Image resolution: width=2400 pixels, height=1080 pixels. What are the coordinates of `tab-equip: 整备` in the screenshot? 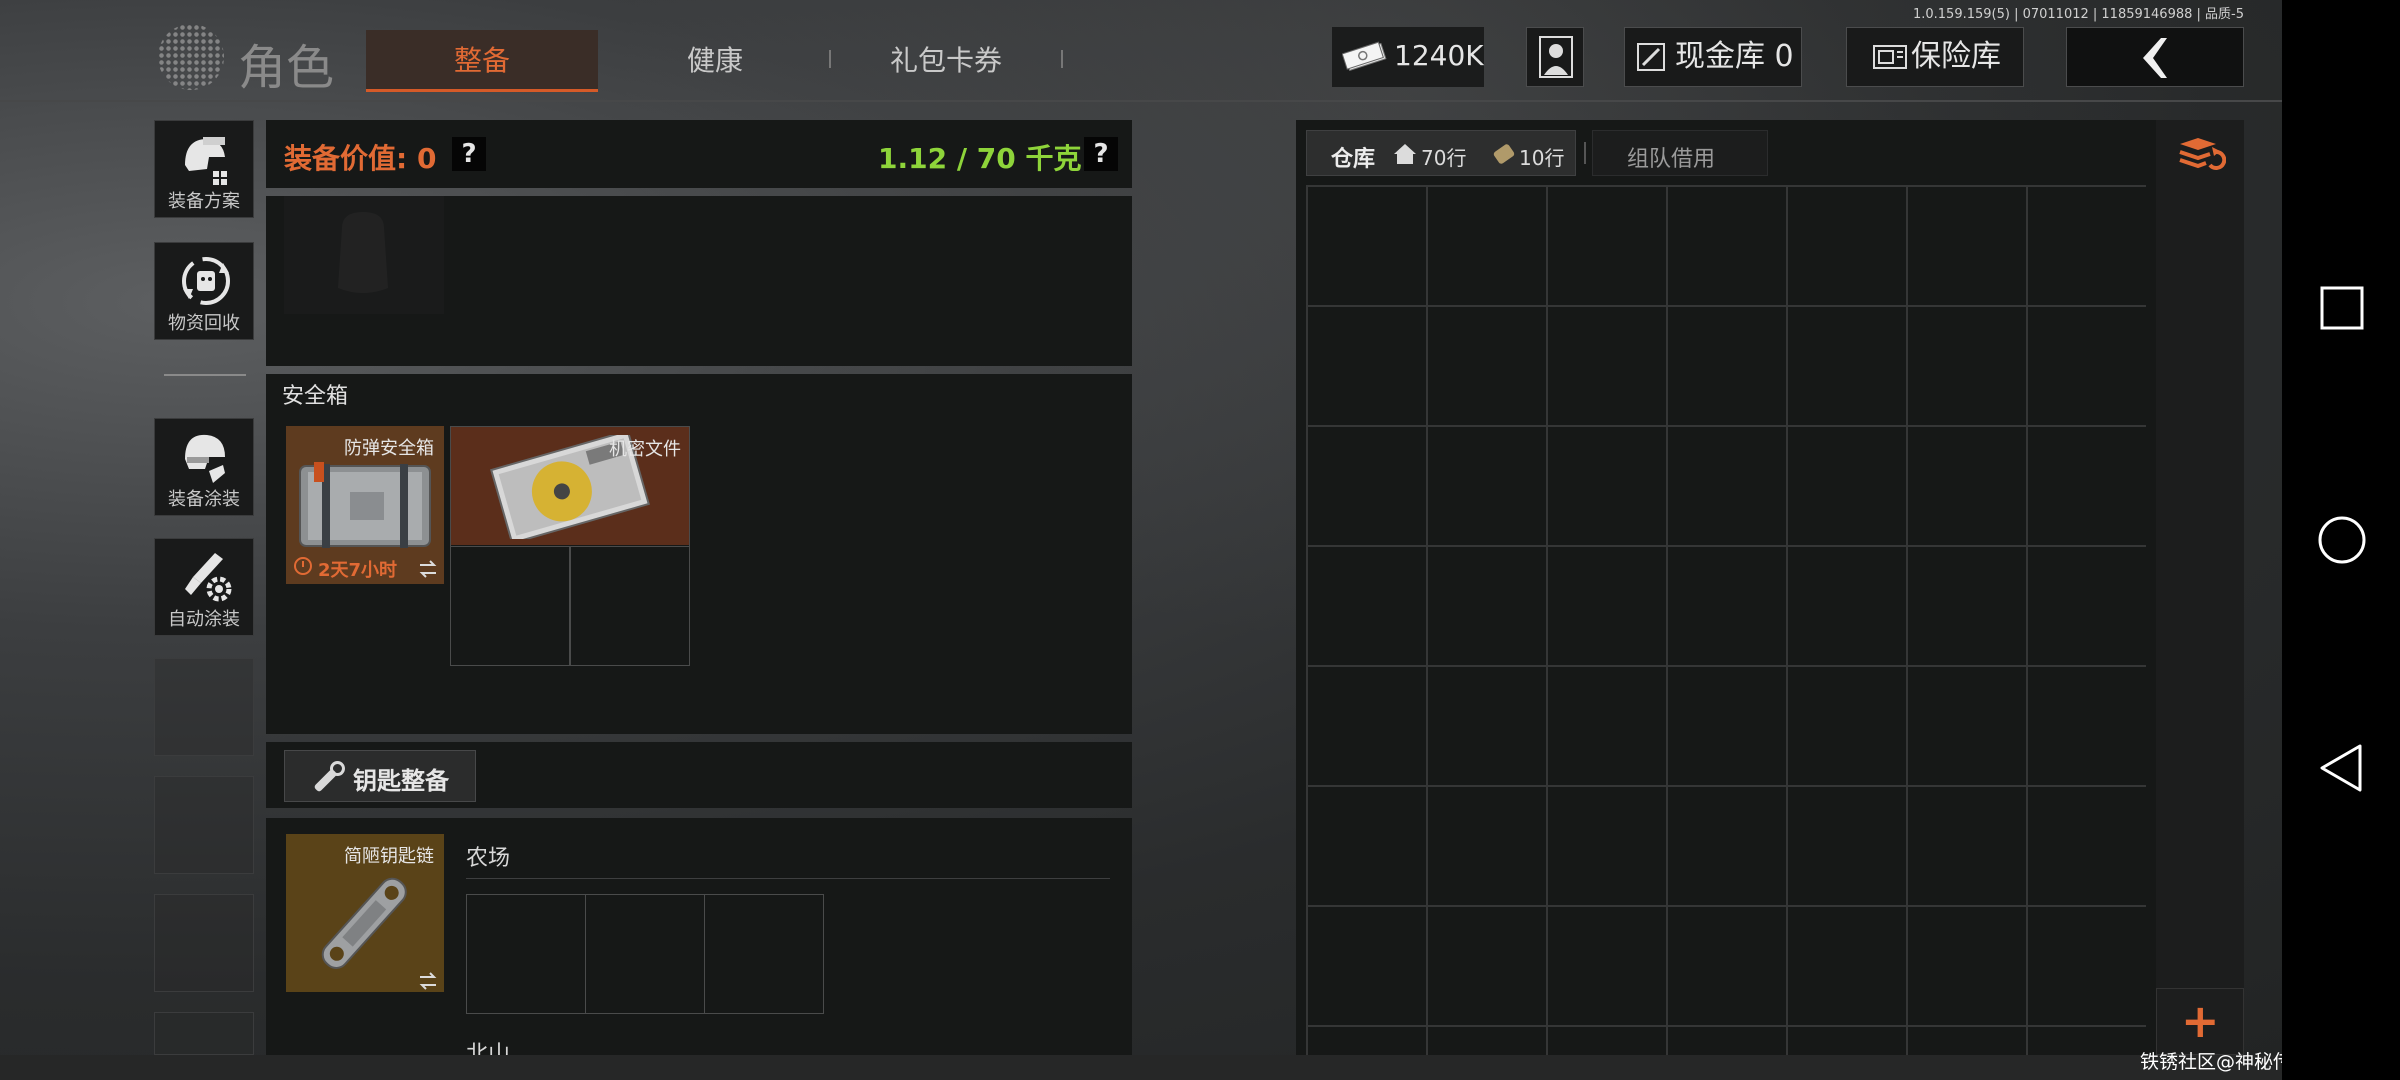 It's located at (482, 61).